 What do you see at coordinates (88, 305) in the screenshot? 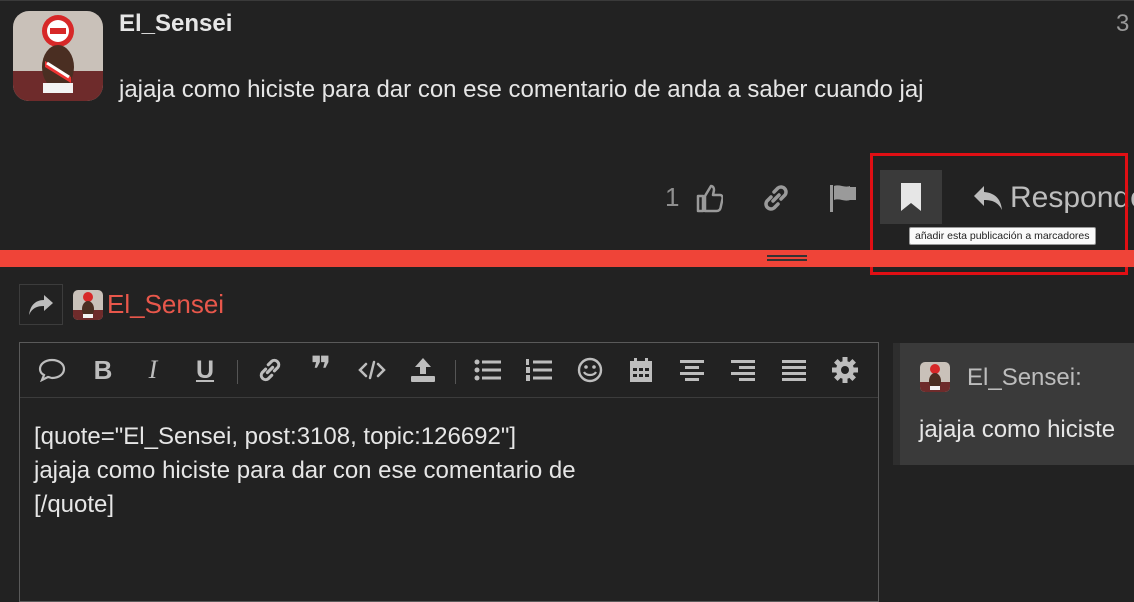
I see `reply-to-avatar` at bounding box center [88, 305].